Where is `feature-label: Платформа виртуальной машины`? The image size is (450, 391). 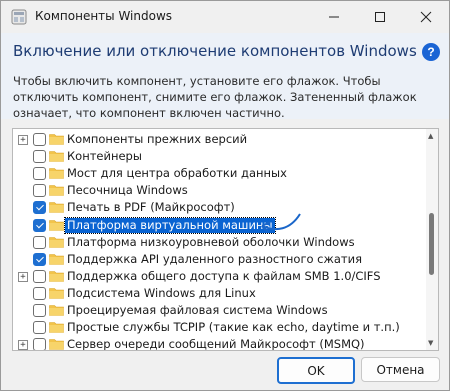
feature-label: Платформа виртуальной машины is located at coordinates (170, 225).